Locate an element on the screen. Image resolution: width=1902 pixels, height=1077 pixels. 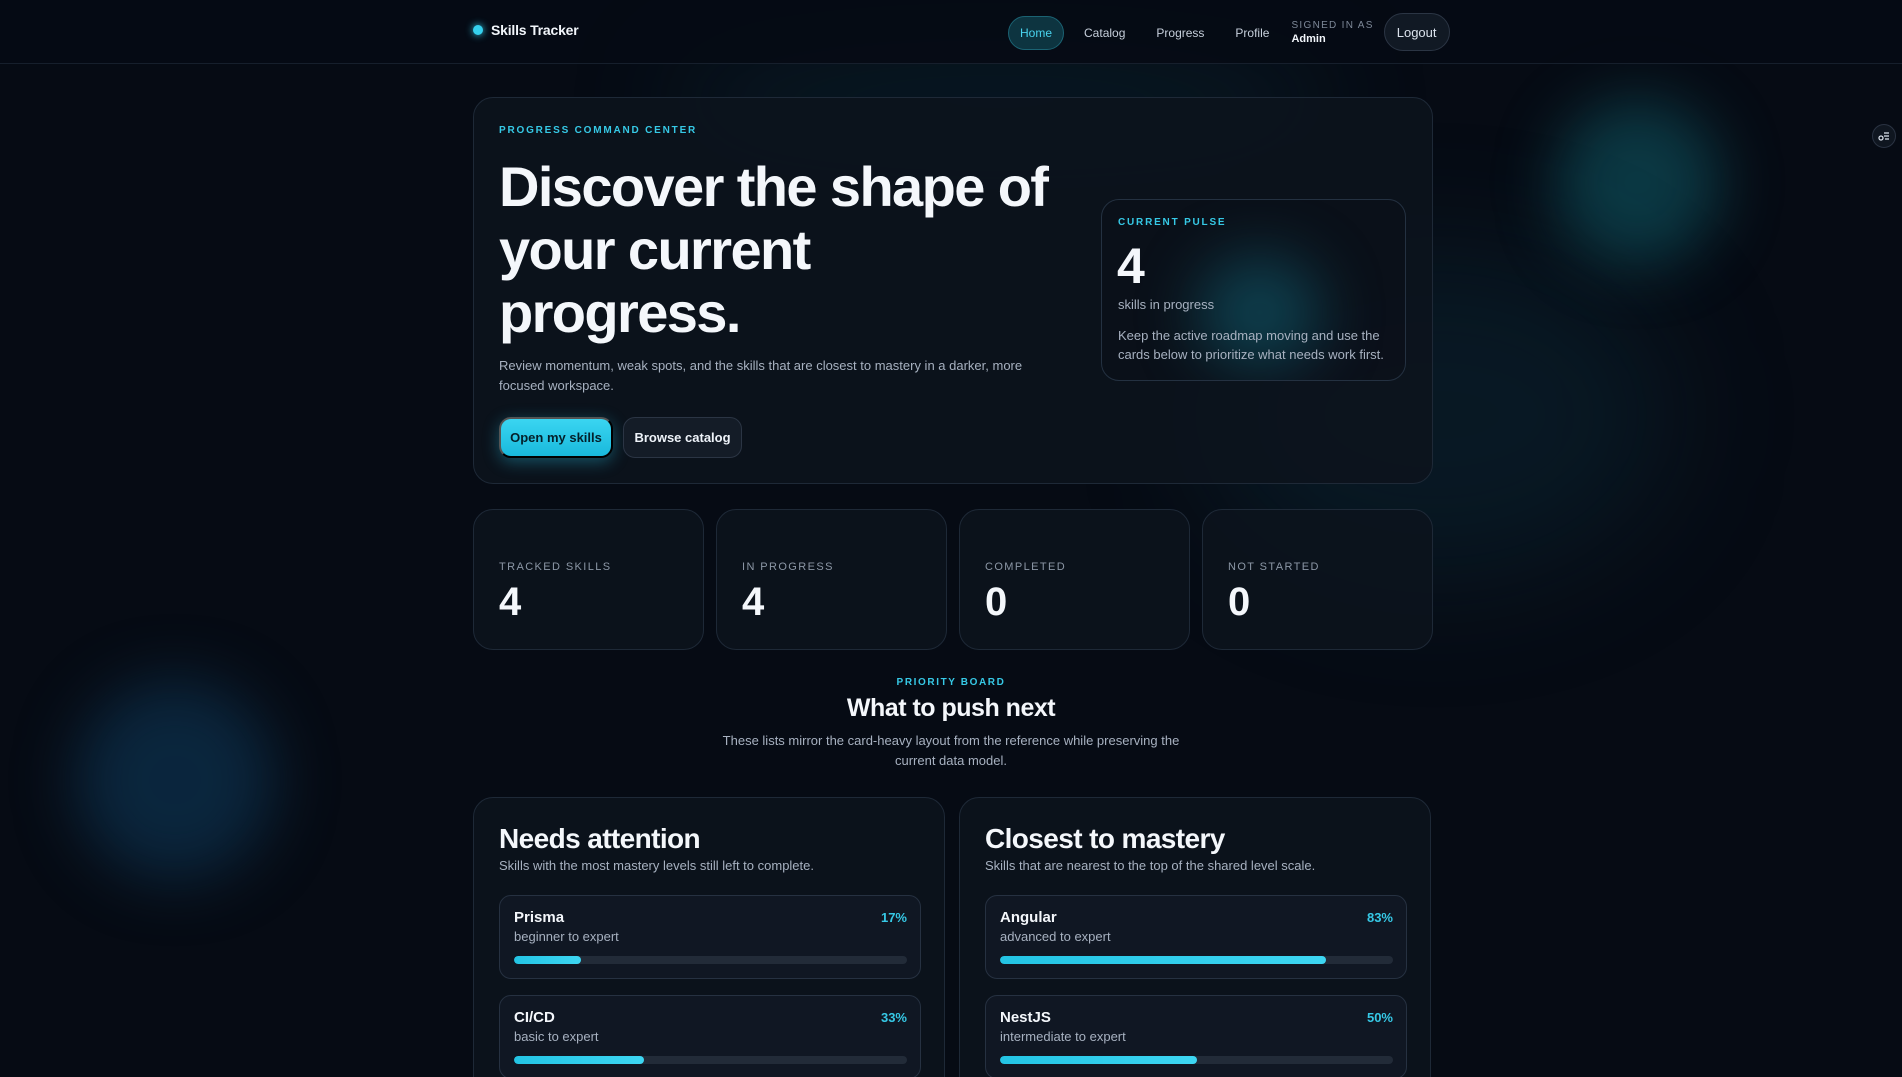
open-my-skills-button: Open my skills is located at coordinates (556, 437).